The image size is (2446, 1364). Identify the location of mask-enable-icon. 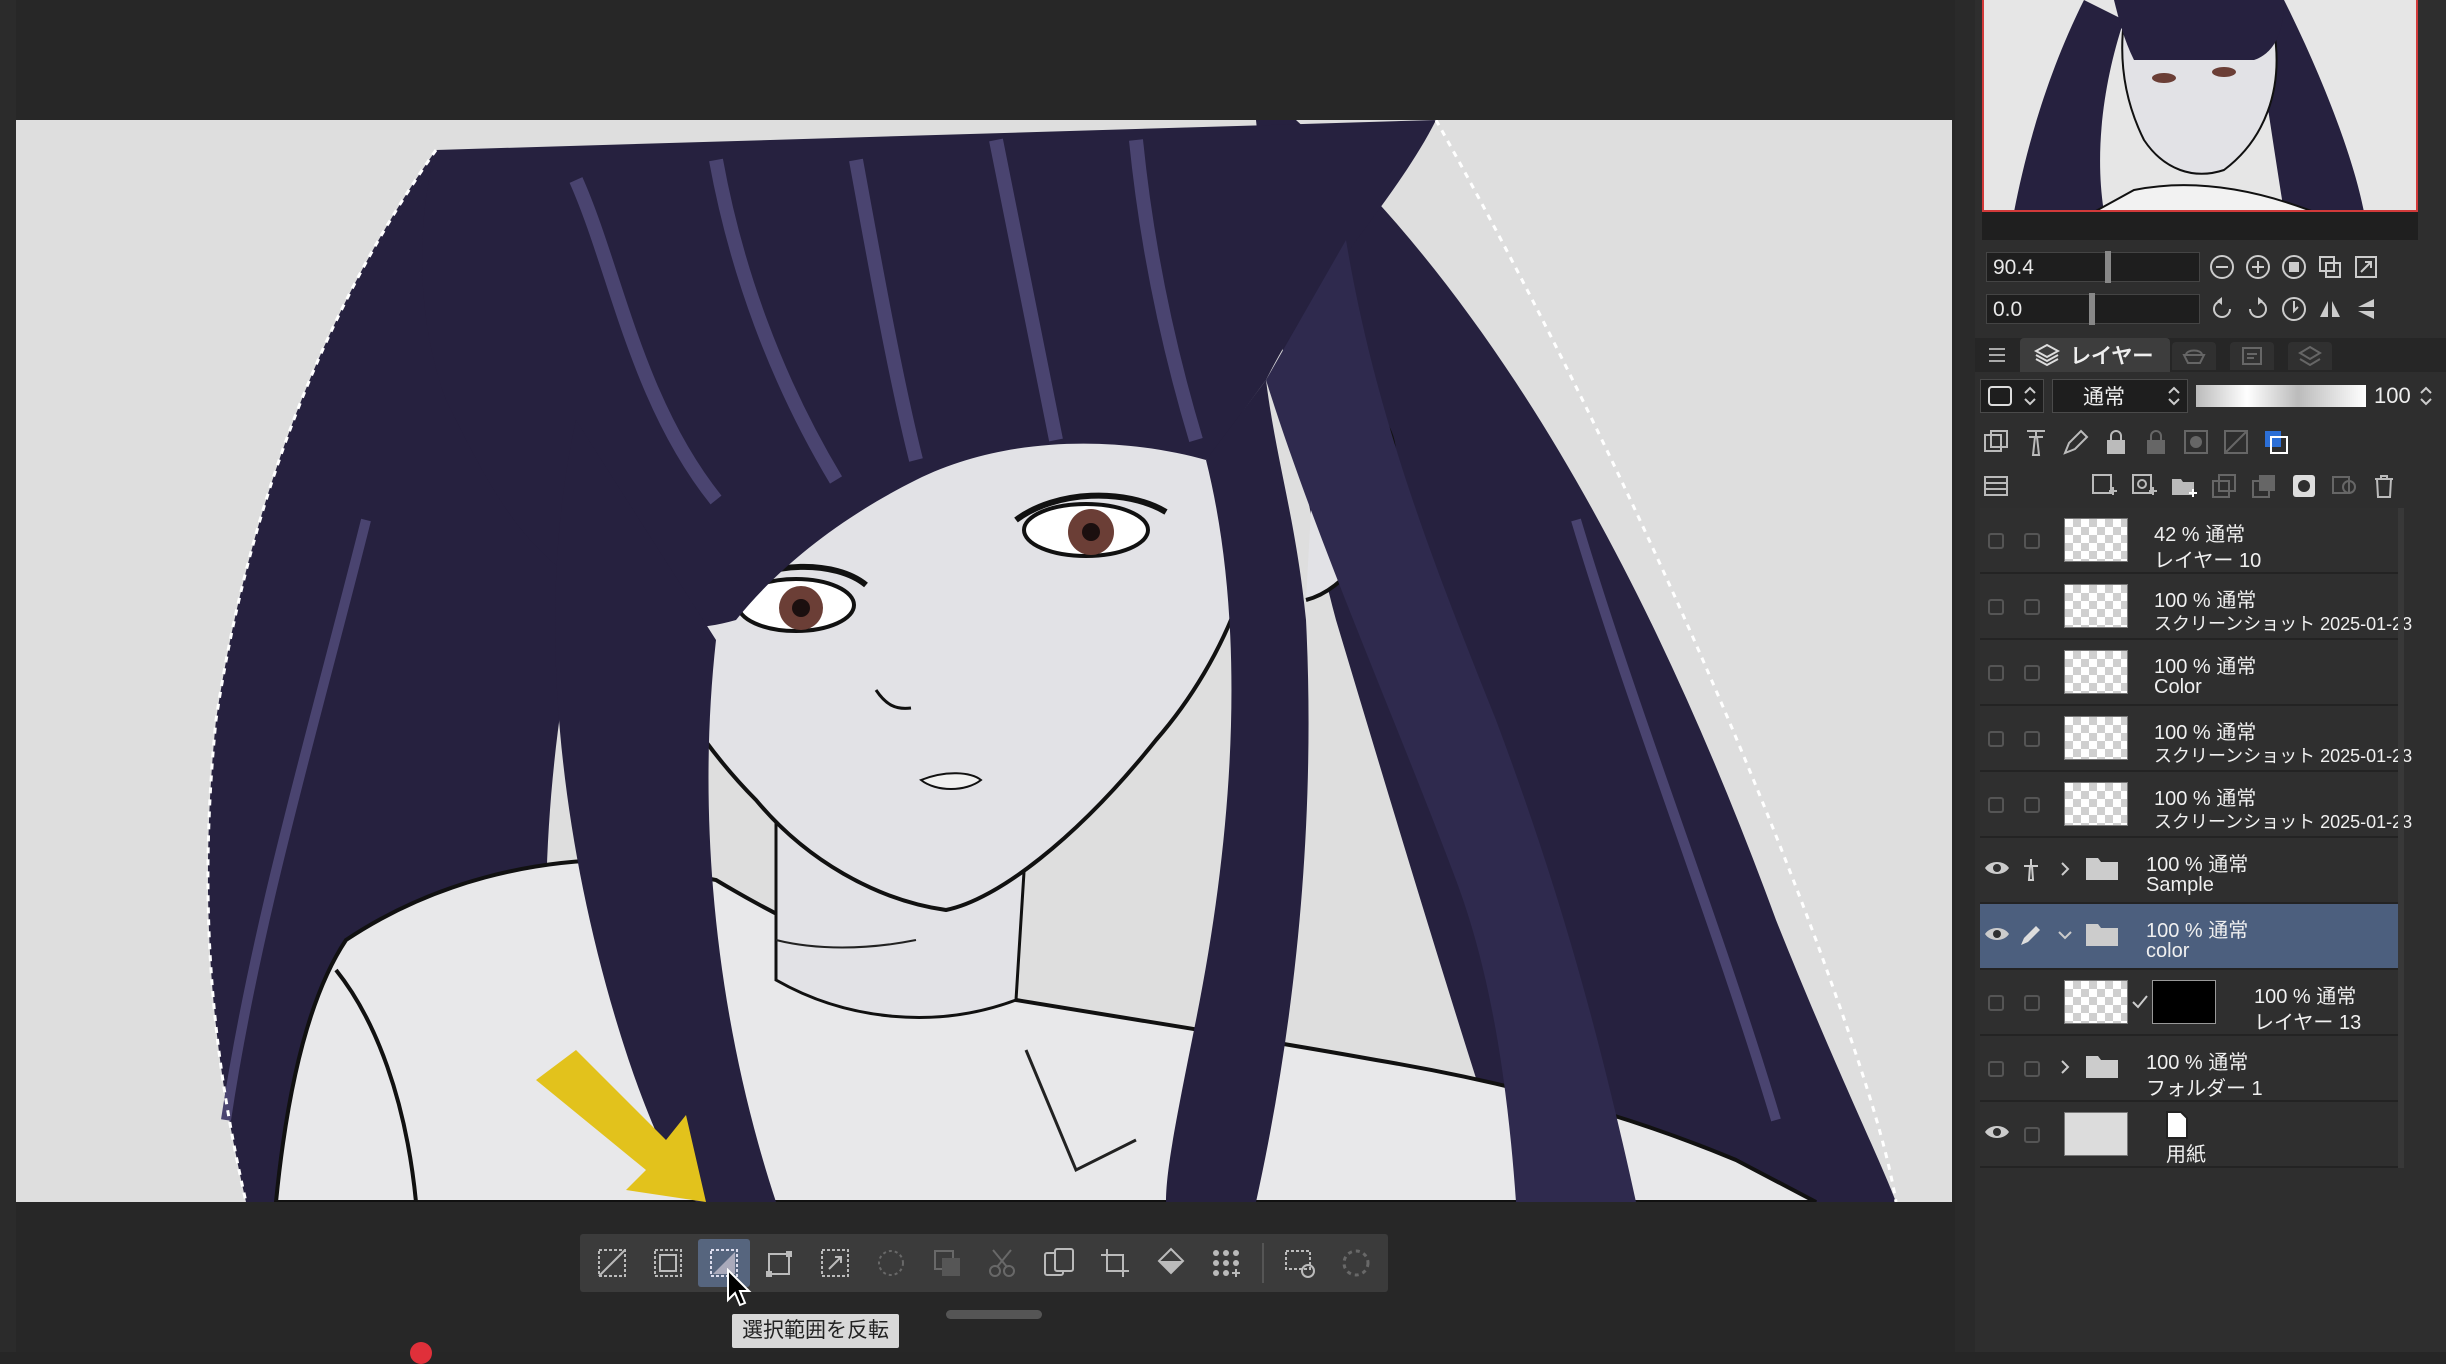
(2196, 442).